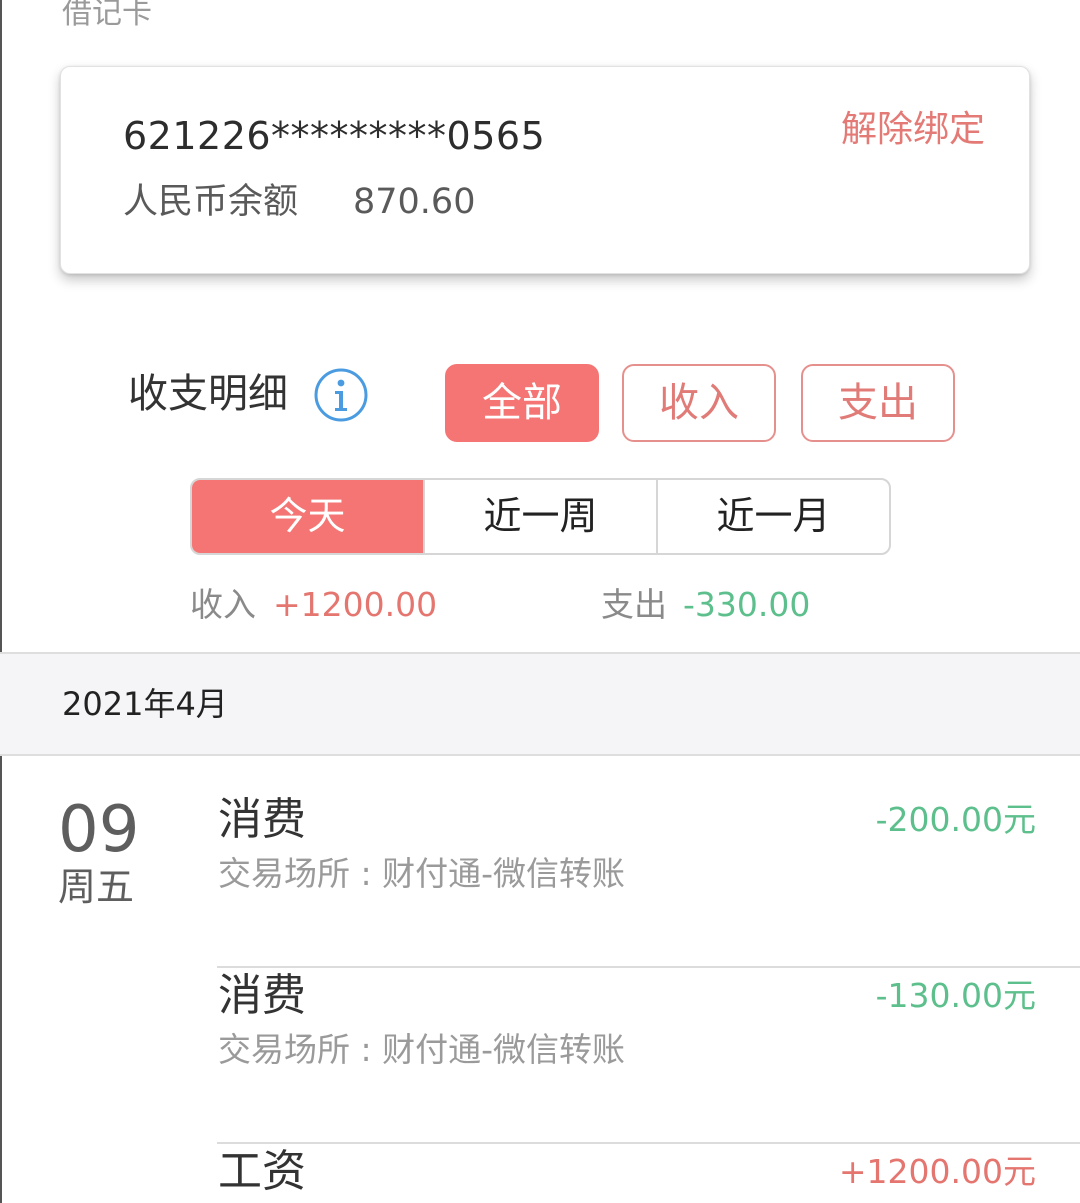  What do you see at coordinates (522, 403) in the screenshot?
I see `filter-all-button: 全部` at bounding box center [522, 403].